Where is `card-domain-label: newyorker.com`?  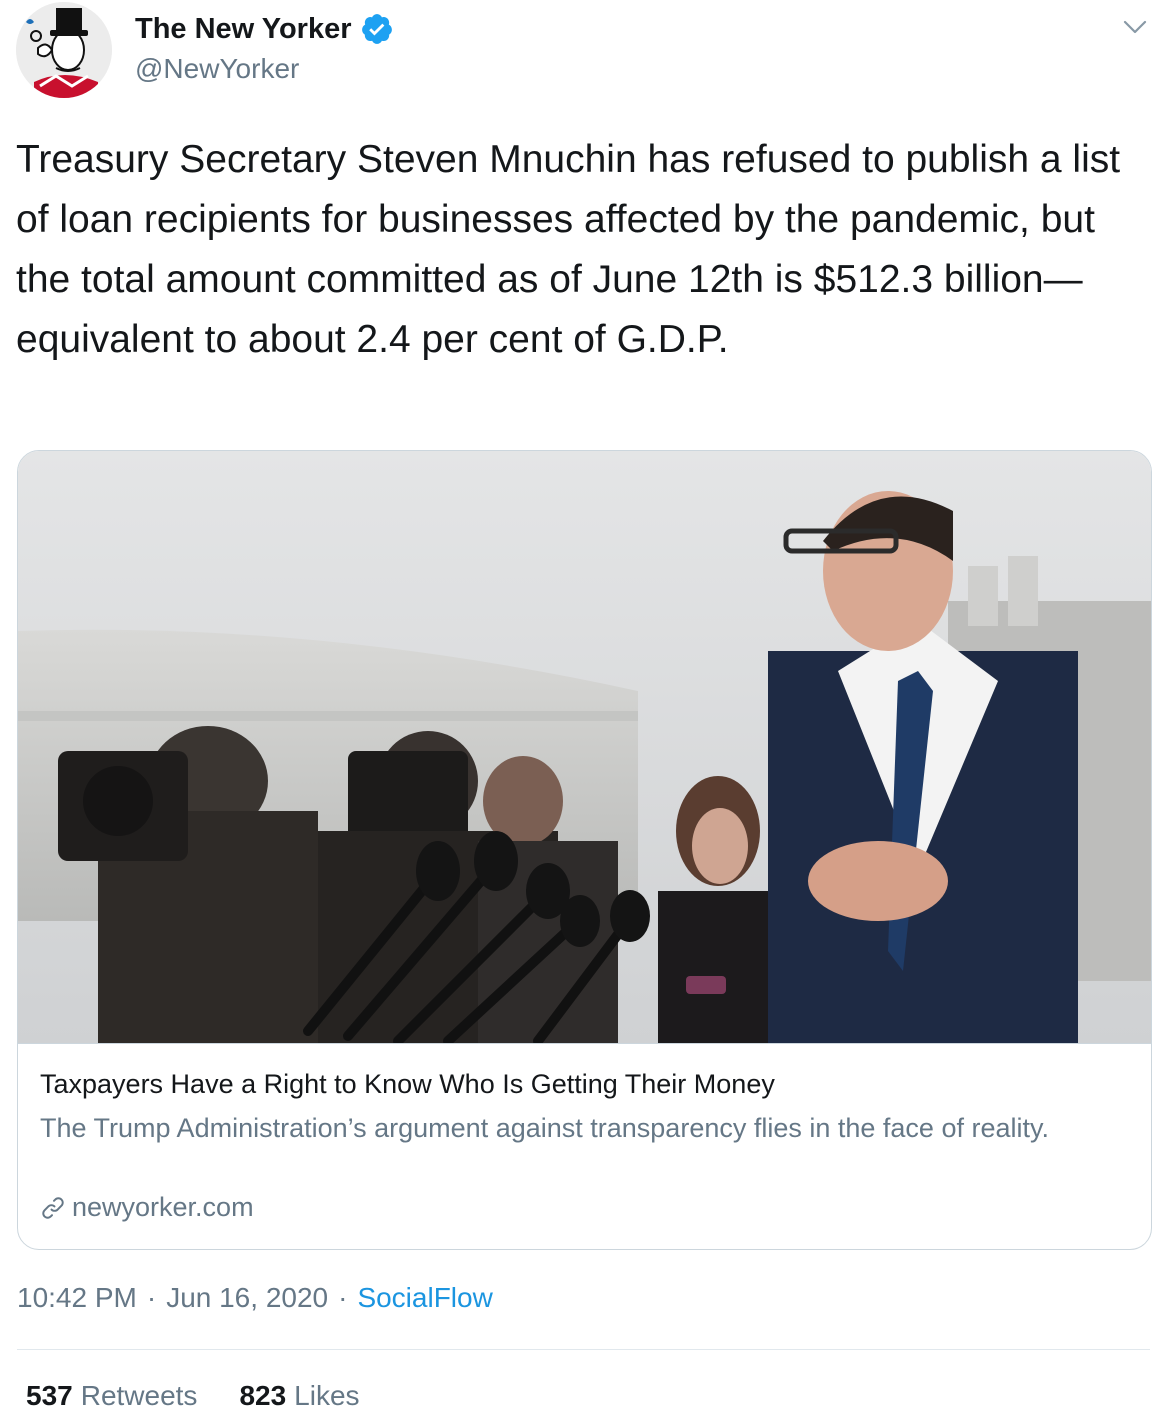
card-domain-label: newyorker.com is located at coordinates (163, 1207).